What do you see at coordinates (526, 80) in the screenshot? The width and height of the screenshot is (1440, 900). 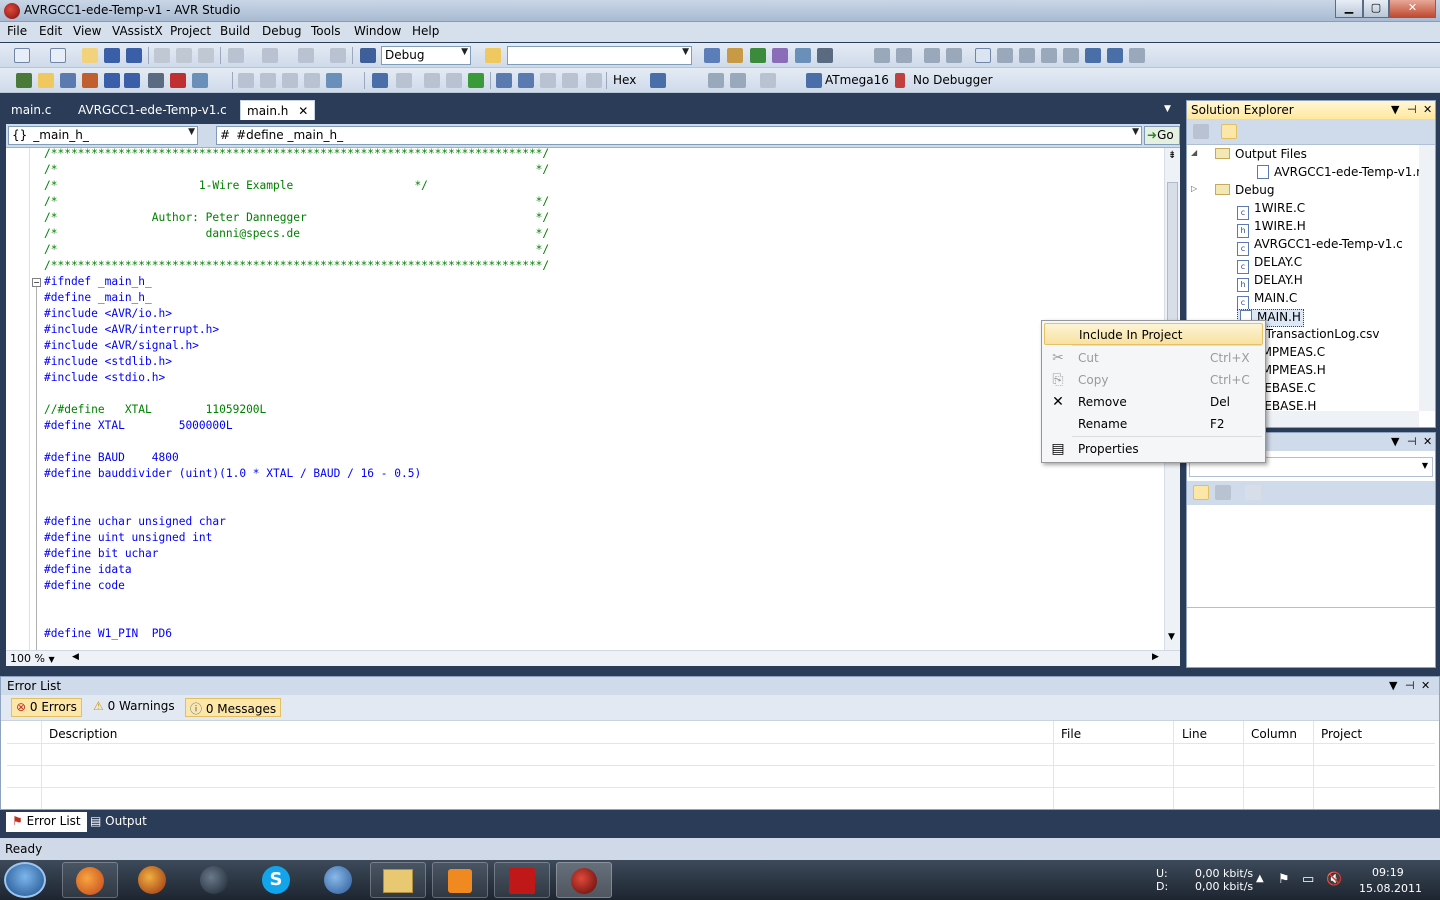 I see `step-over-icon` at bounding box center [526, 80].